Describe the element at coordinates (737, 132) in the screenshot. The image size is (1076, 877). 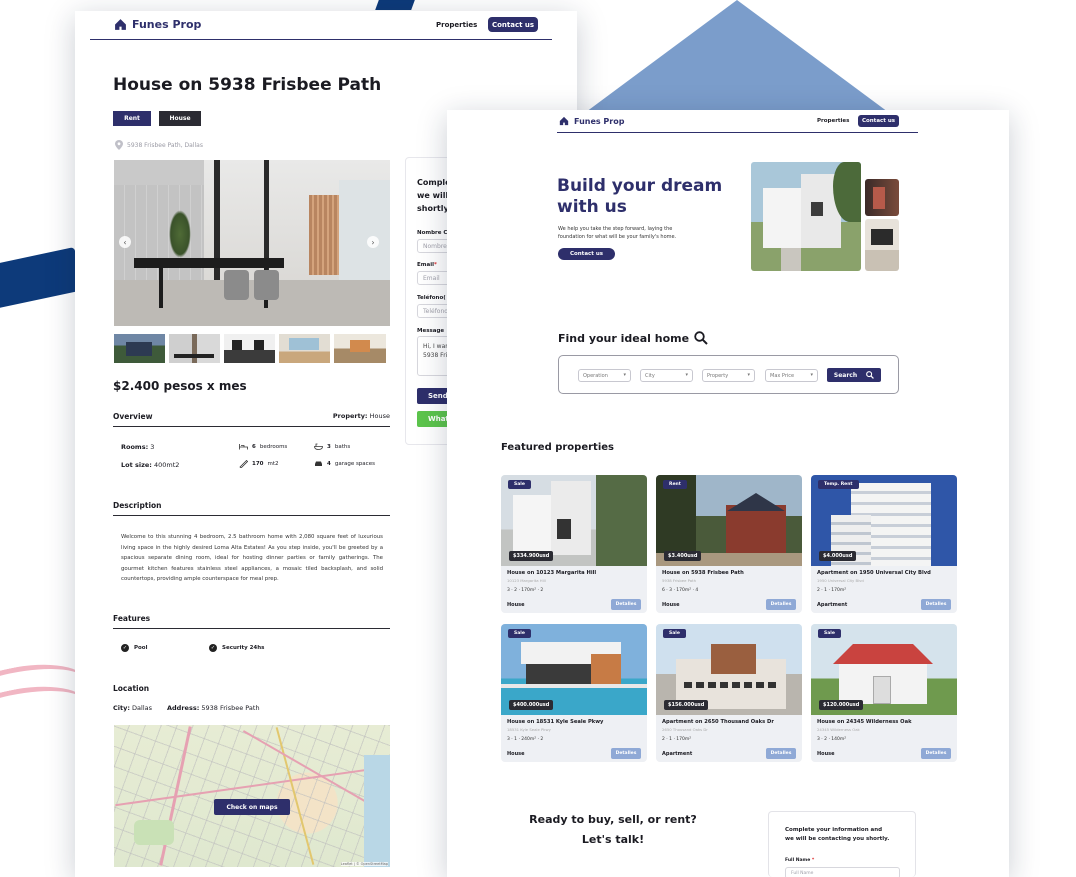
I see `nav-divider` at that location.